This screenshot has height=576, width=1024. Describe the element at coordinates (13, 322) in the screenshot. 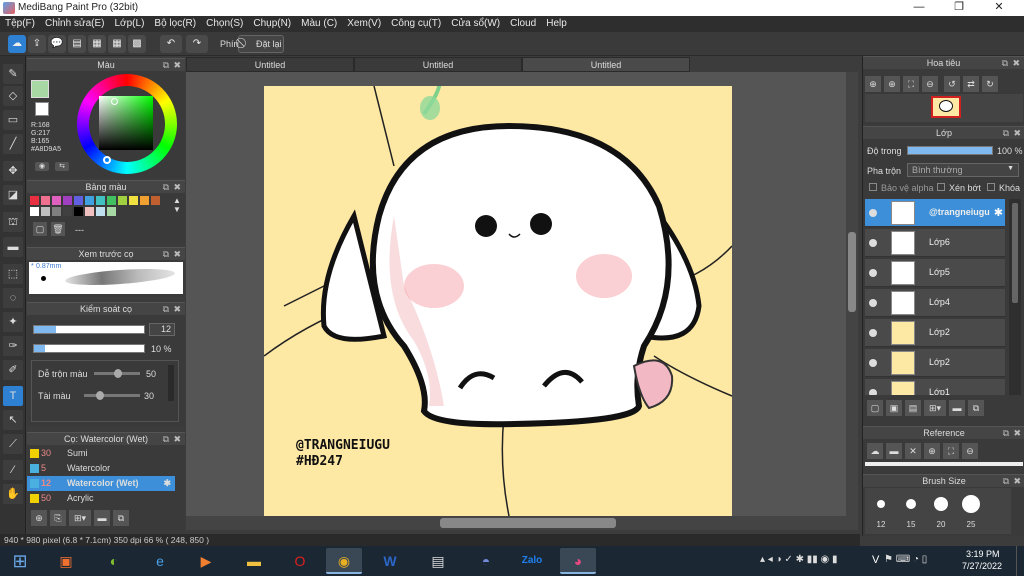

I see `magic-wand-icon: ✦` at that location.